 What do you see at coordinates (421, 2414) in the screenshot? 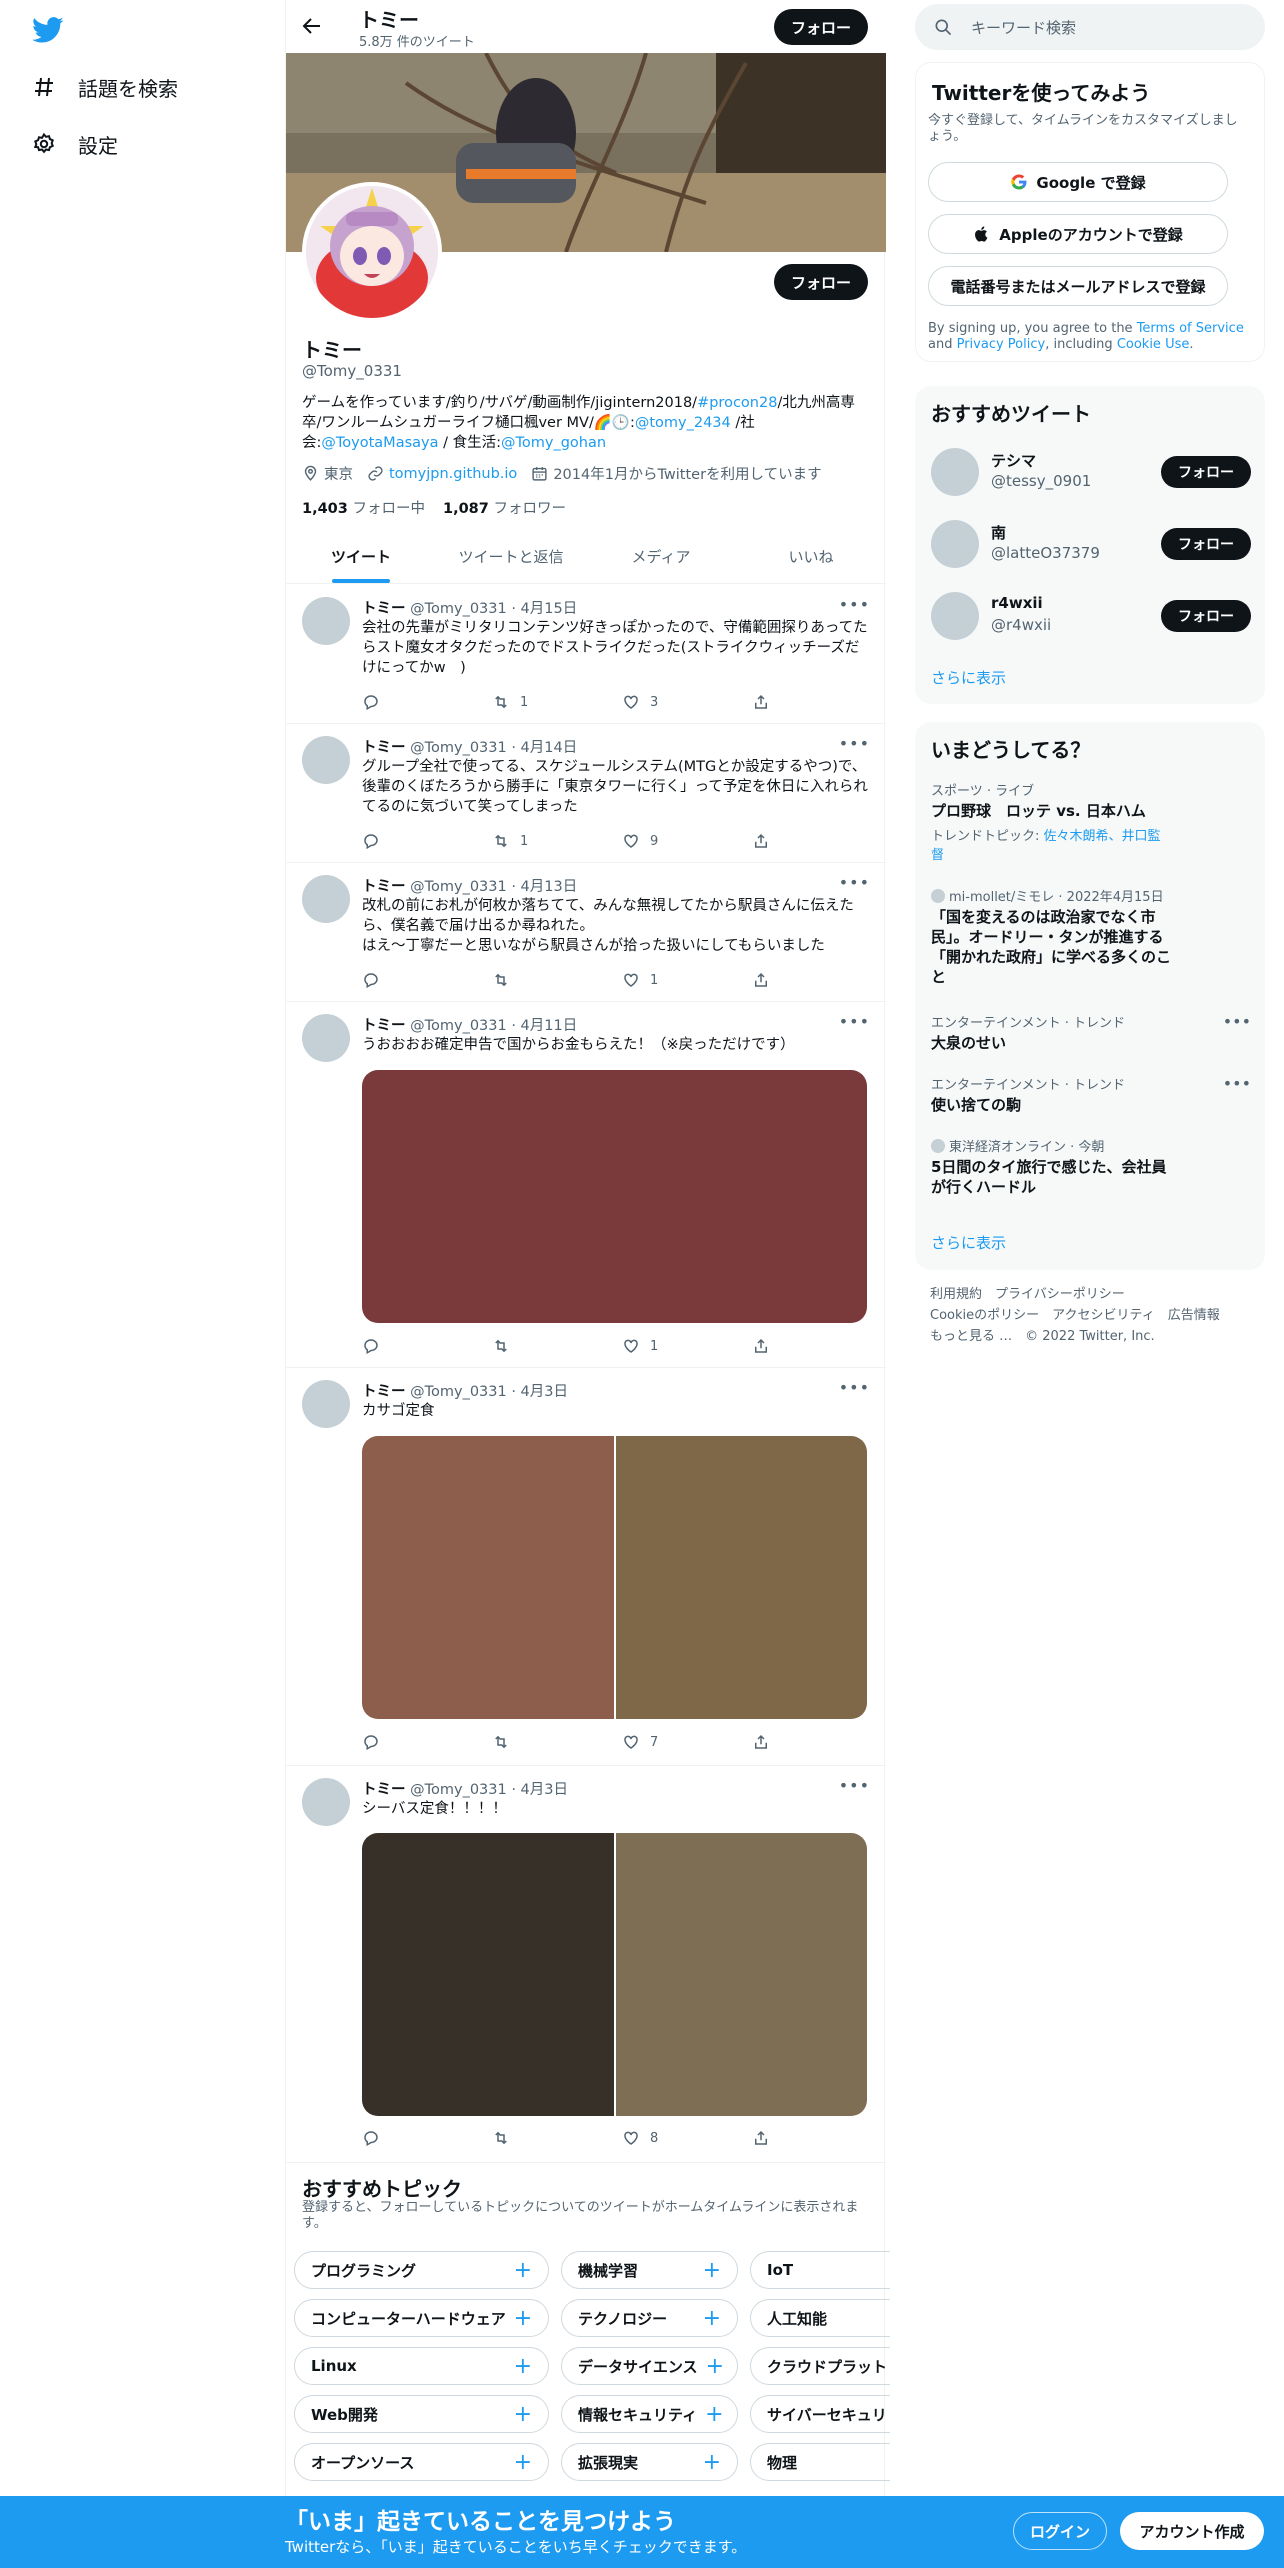
I see `topic-chip: Web開発 +` at bounding box center [421, 2414].